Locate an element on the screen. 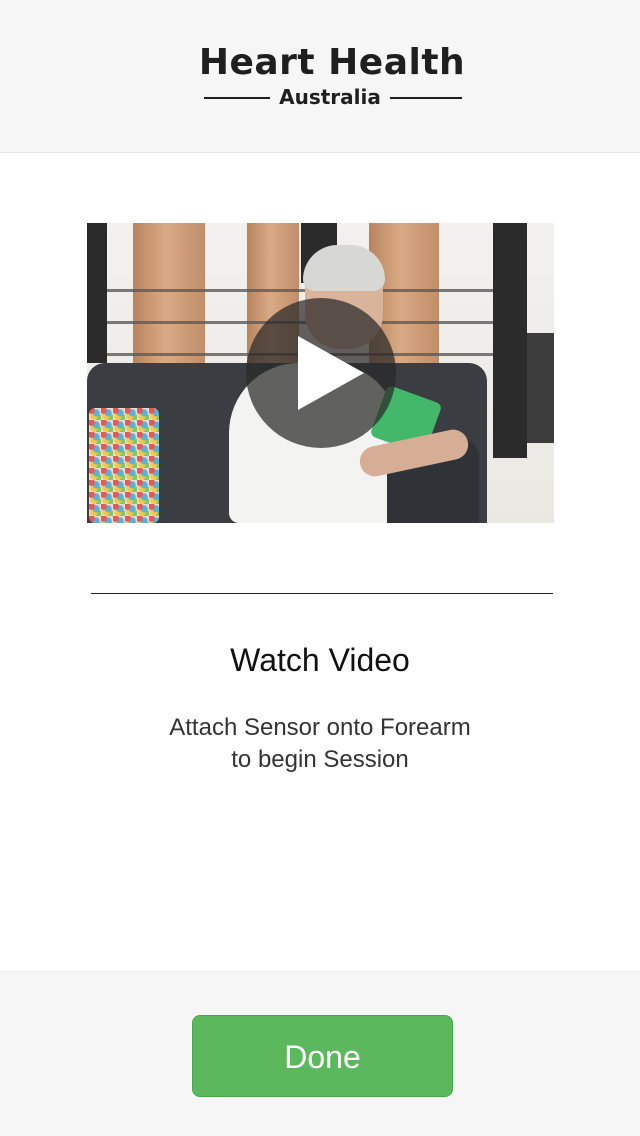  logo-rule-left is located at coordinates (237, 98).